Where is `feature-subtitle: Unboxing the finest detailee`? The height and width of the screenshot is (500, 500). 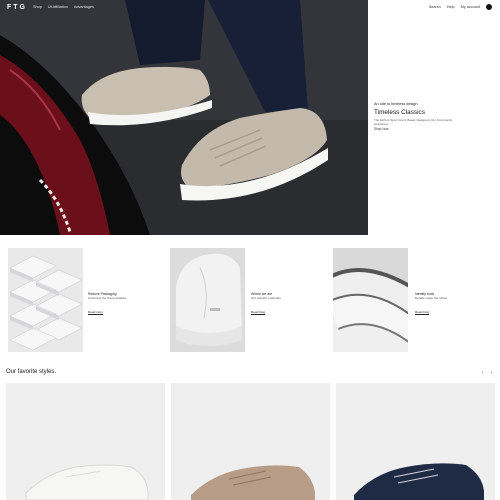
feature-subtitle: Unboxing the finest detailee is located at coordinates (107, 298).